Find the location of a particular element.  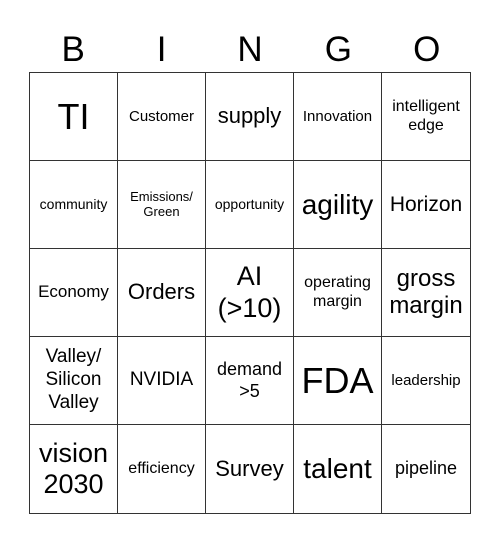

bingo-cell-text: intelligent edge is located at coordinates (426, 115).